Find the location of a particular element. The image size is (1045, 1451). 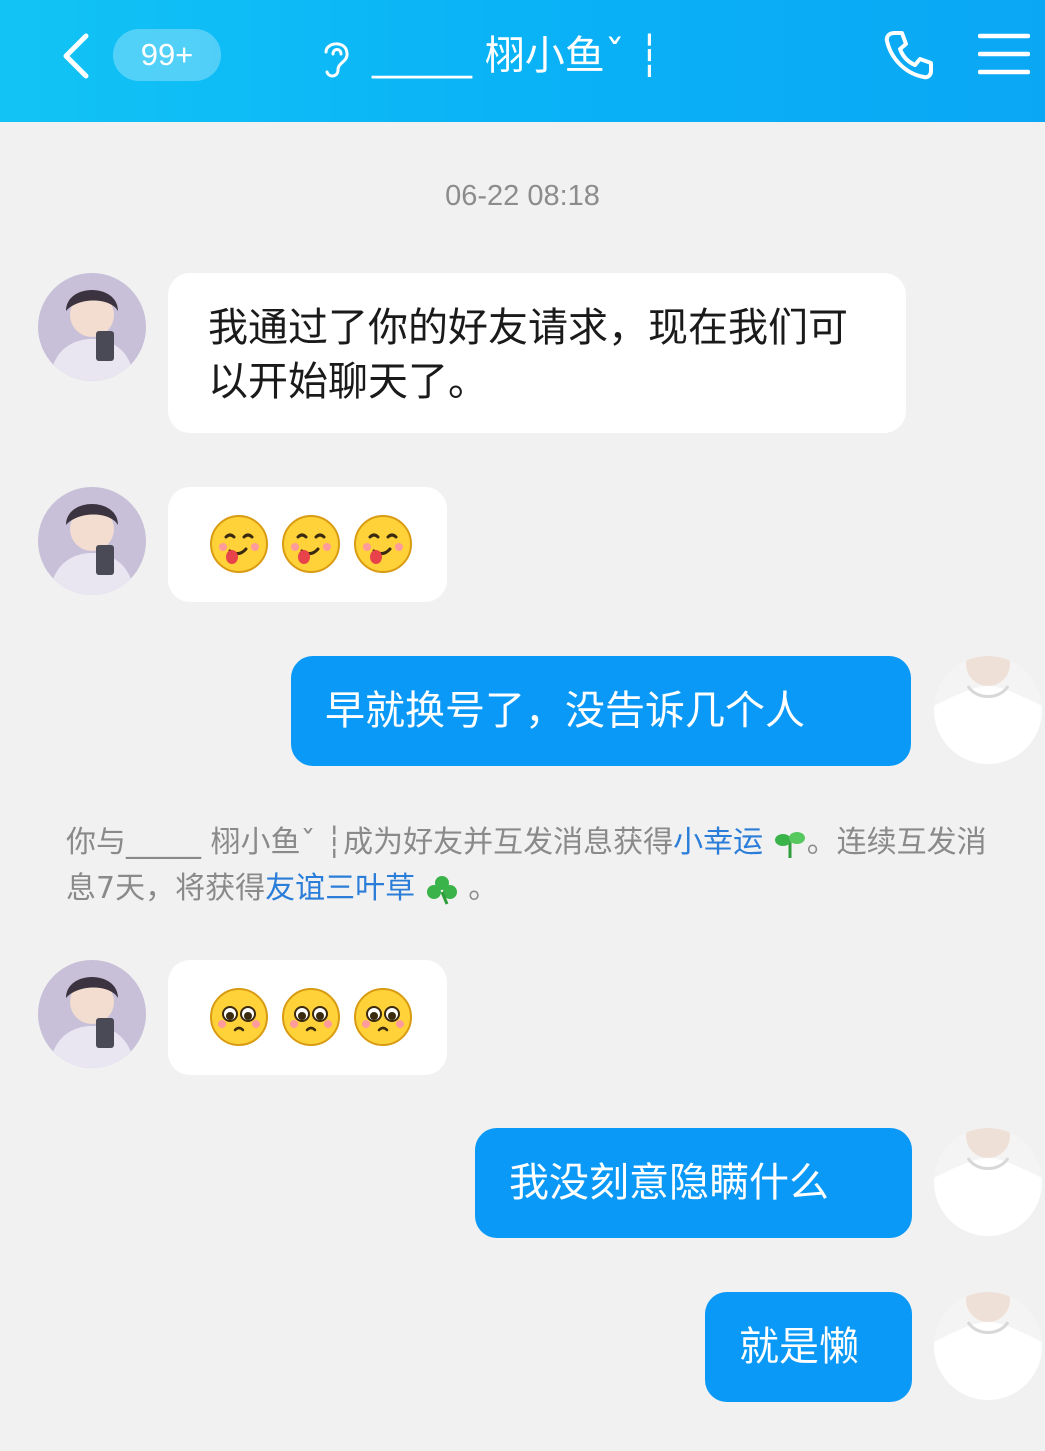

notice-text: 你与_____ 栩小鱼ˇ ┆成为好友并互发消息获得 is located at coordinates (370, 842).